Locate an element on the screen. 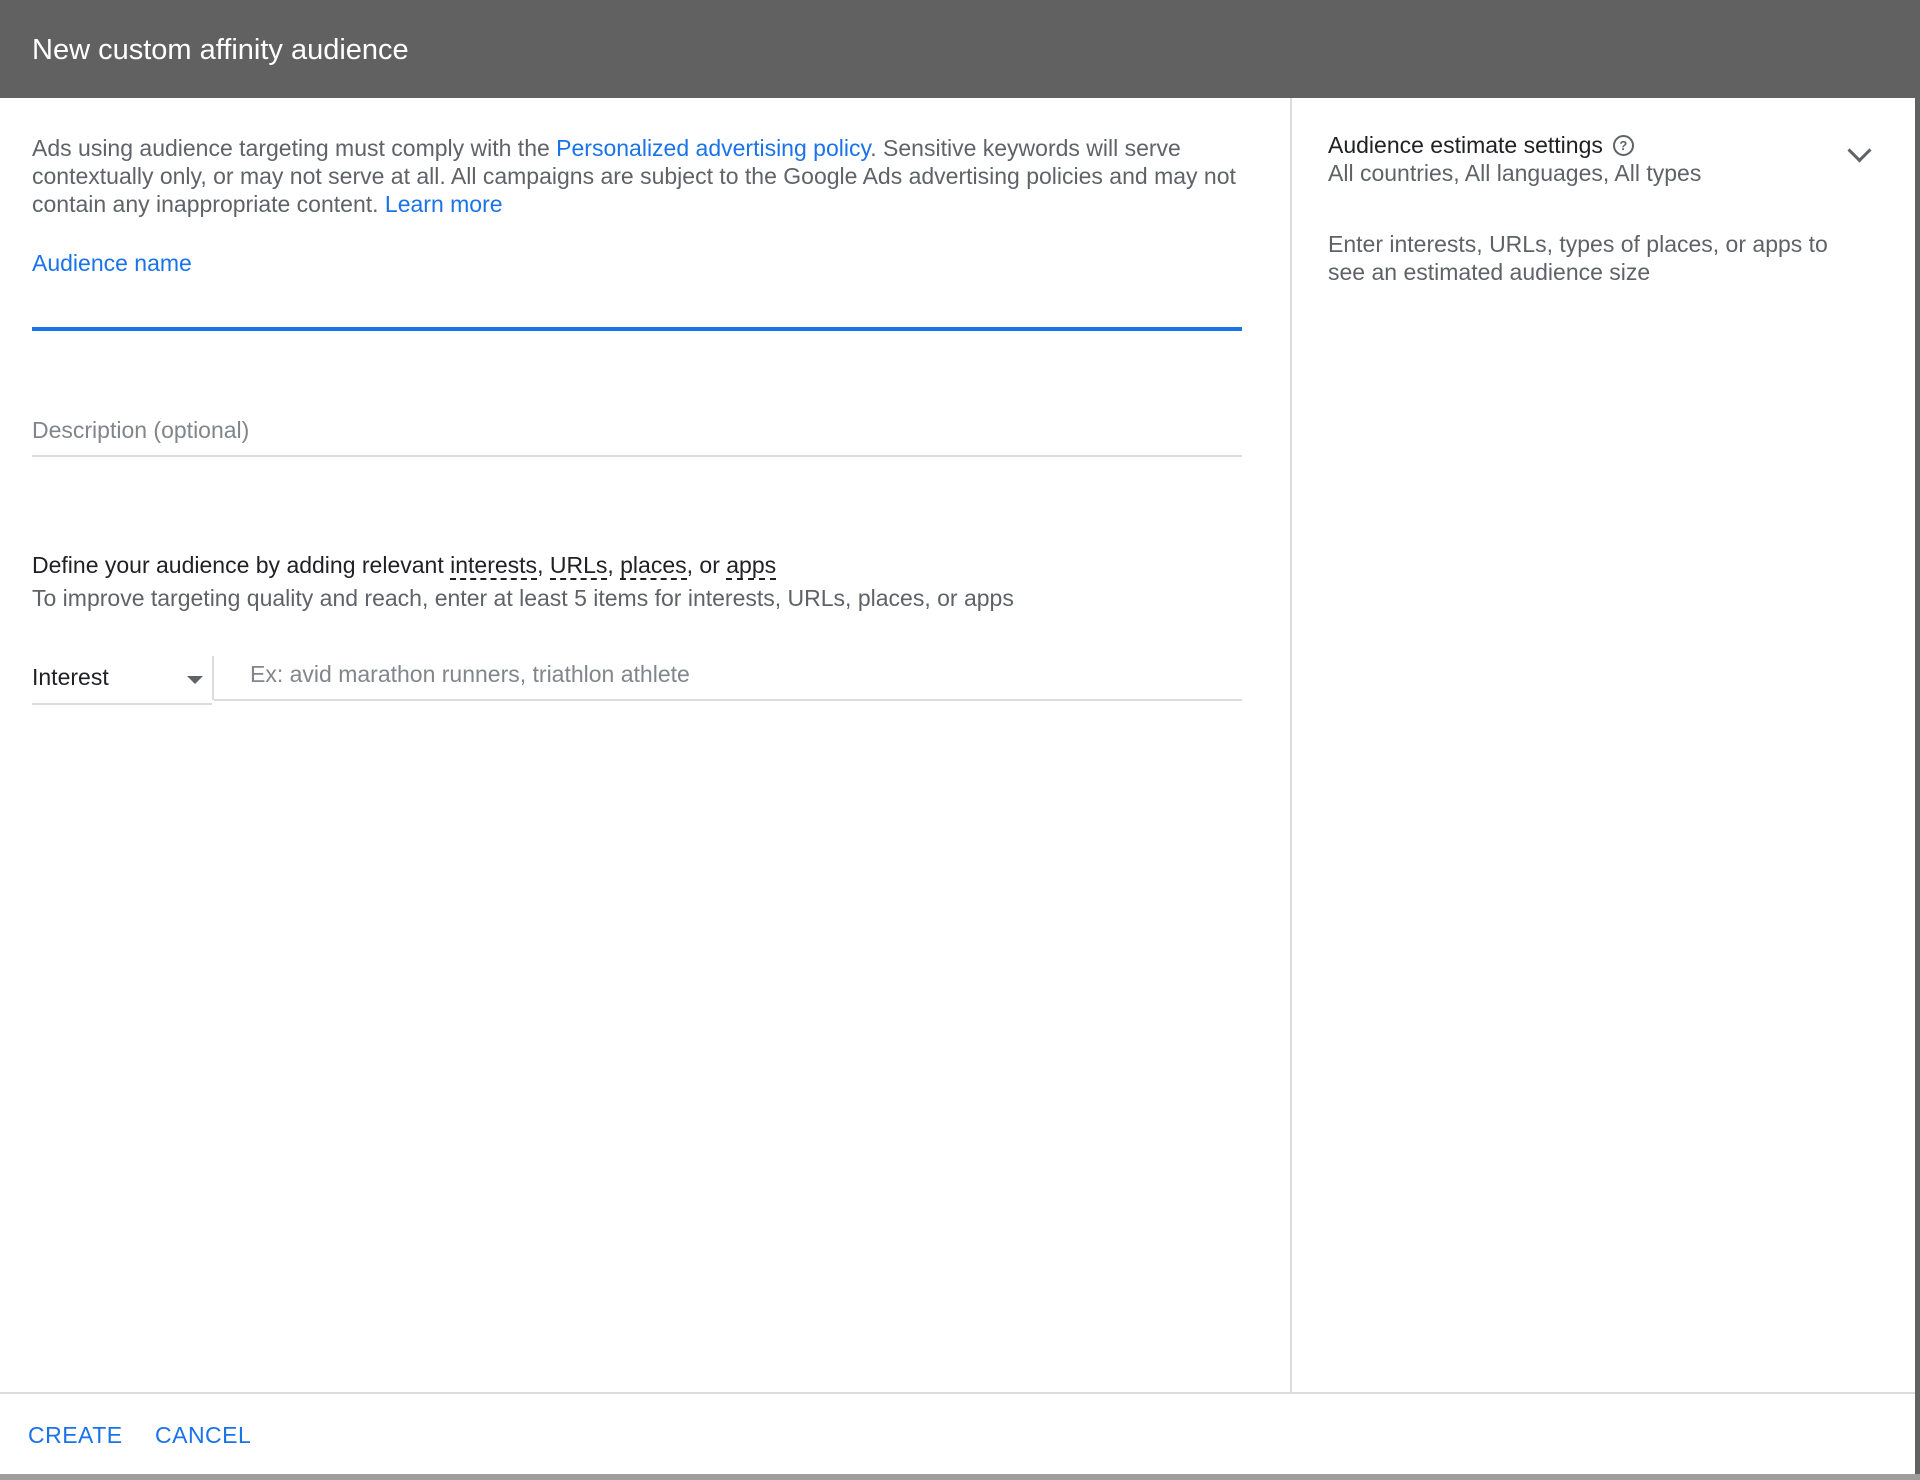 This screenshot has width=1920, height=1480. define-sep-2: , is located at coordinates (614, 565).